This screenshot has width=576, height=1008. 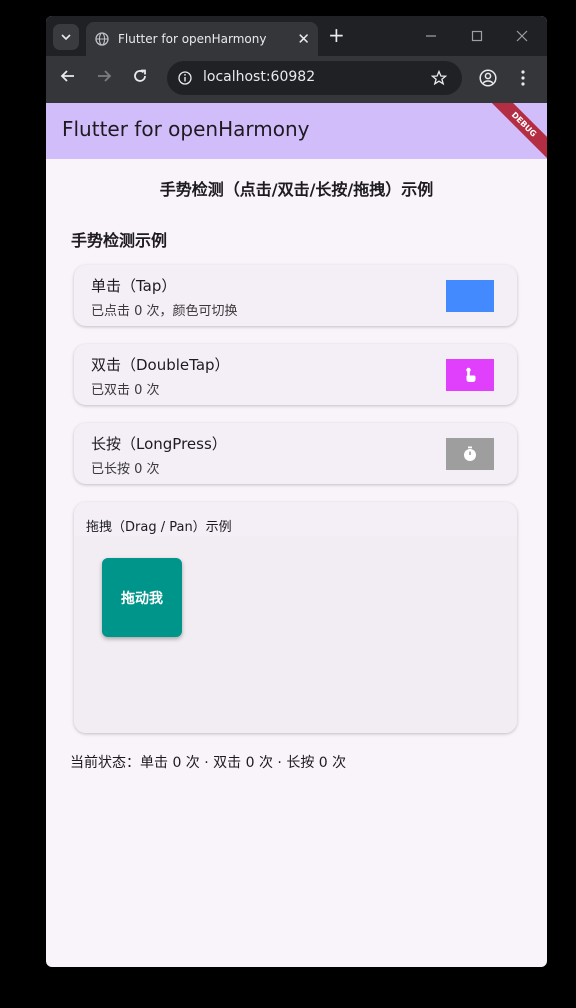 What do you see at coordinates (68, 76) in the screenshot?
I see `back-arrow-icon` at bounding box center [68, 76].